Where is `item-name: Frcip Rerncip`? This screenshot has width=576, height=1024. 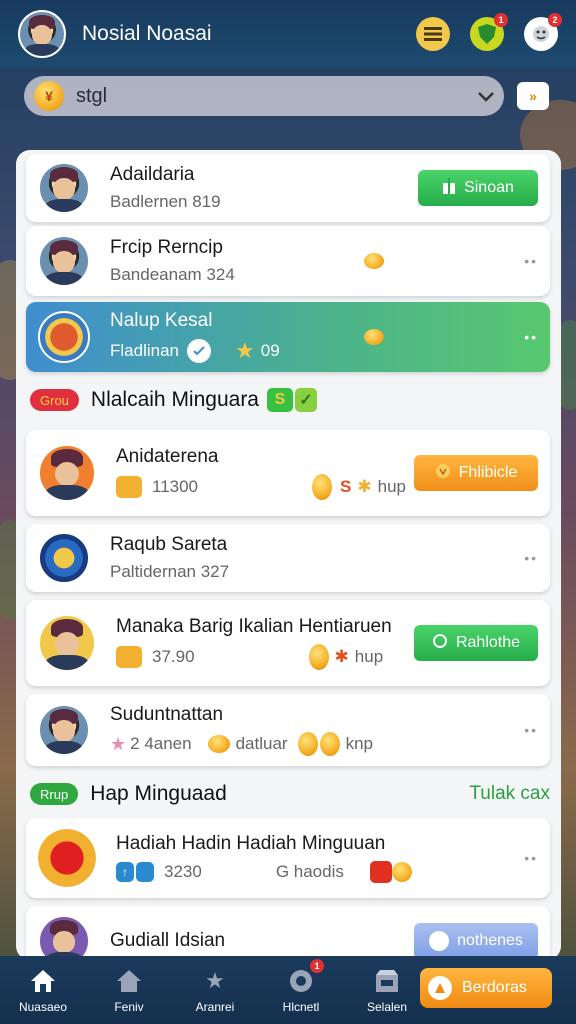
item-name: Frcip Rerncip is located at coordinates (166, 247).